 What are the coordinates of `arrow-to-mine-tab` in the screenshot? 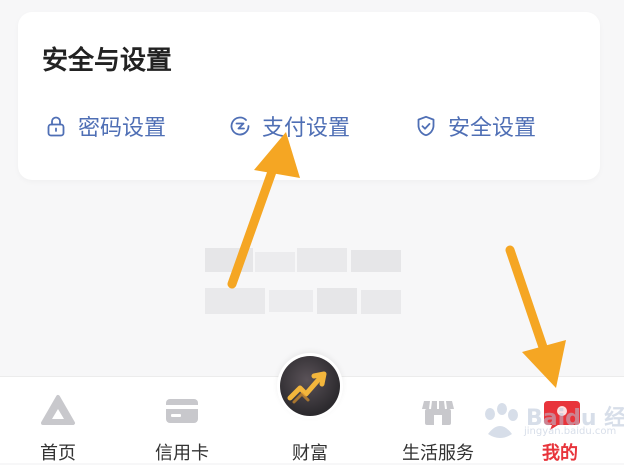 It's located at (535, 316).